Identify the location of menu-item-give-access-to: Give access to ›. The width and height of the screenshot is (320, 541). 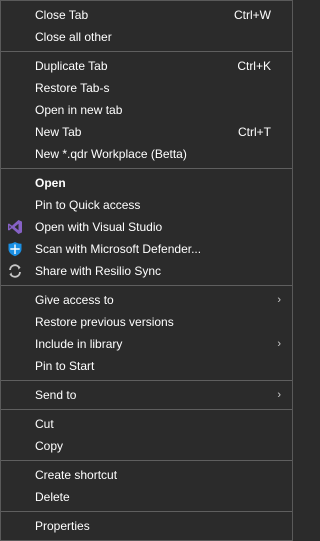
(146, 300).